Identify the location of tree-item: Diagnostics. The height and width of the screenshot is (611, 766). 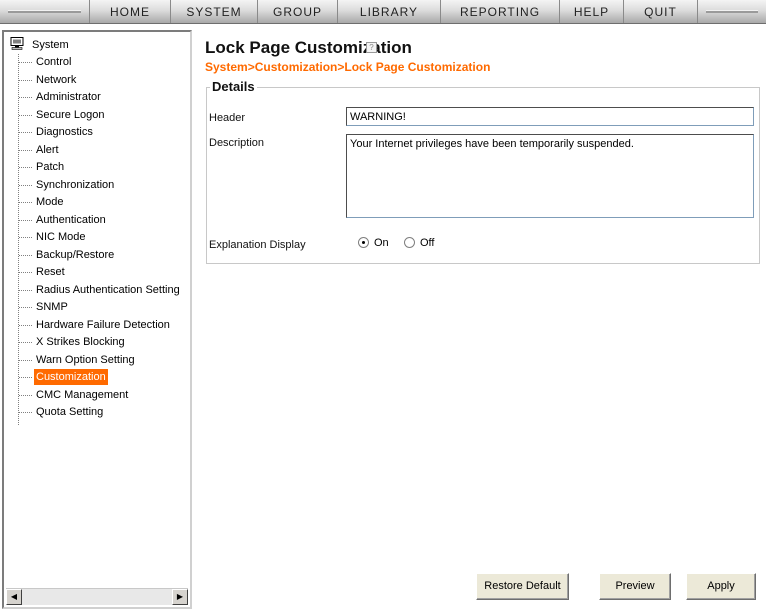
(64, 132).